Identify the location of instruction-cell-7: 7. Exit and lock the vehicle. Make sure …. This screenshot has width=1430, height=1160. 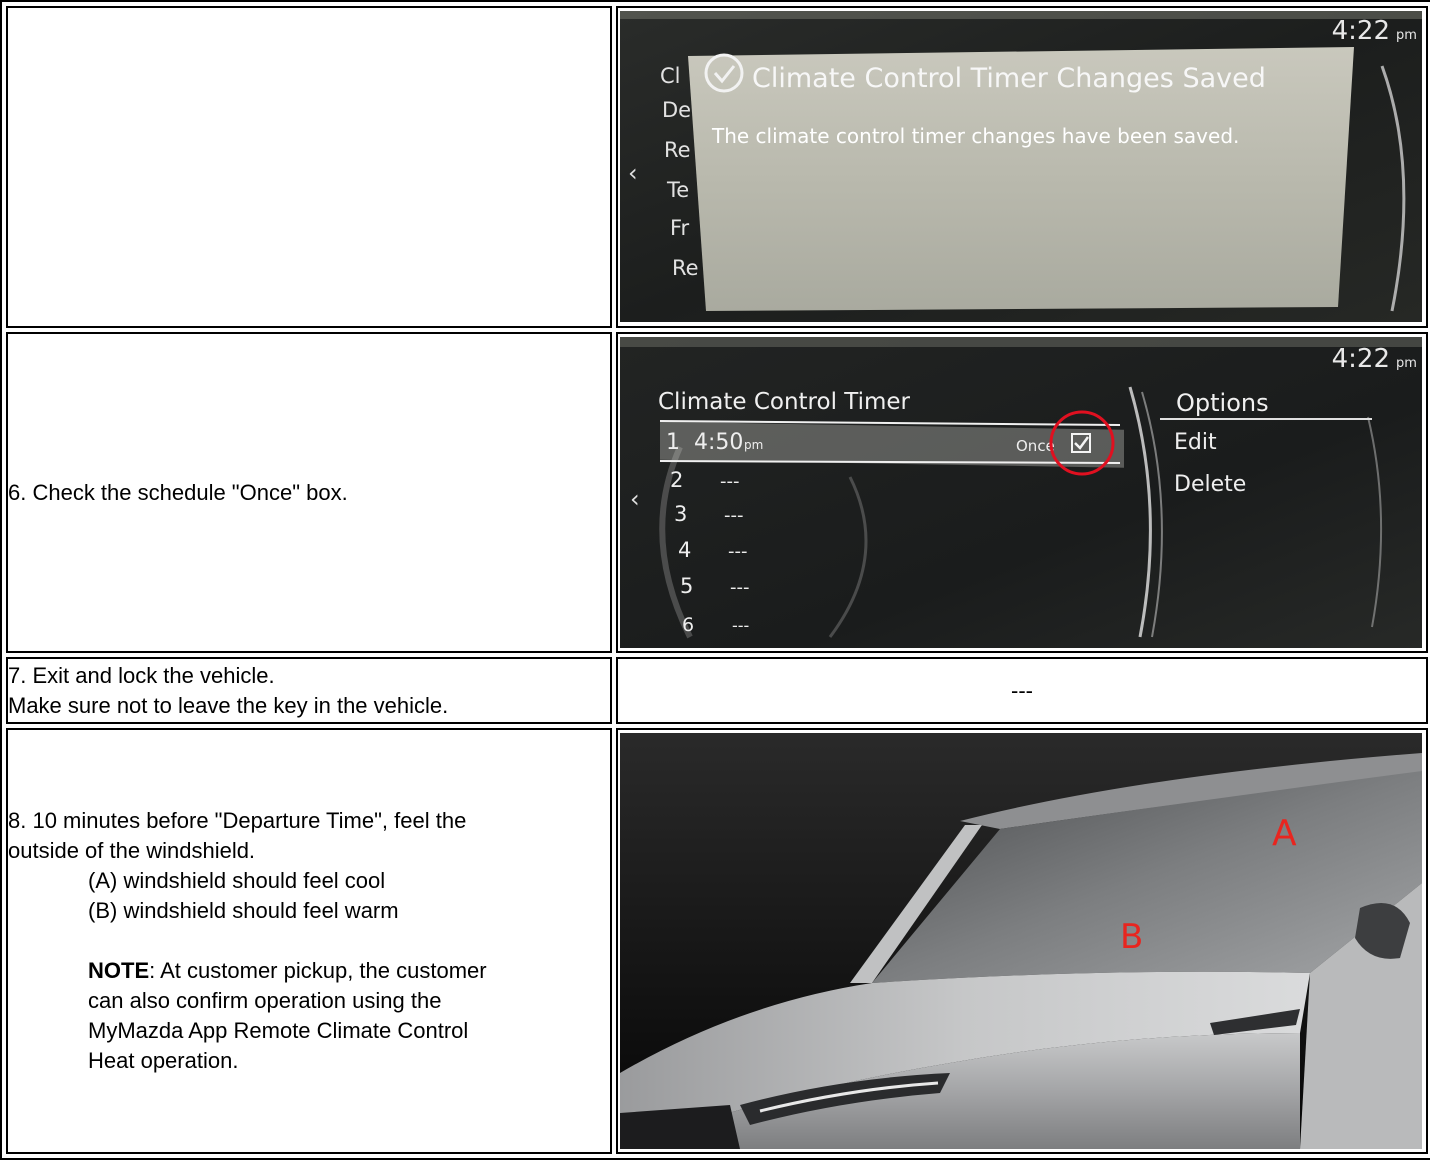
(309, 690).